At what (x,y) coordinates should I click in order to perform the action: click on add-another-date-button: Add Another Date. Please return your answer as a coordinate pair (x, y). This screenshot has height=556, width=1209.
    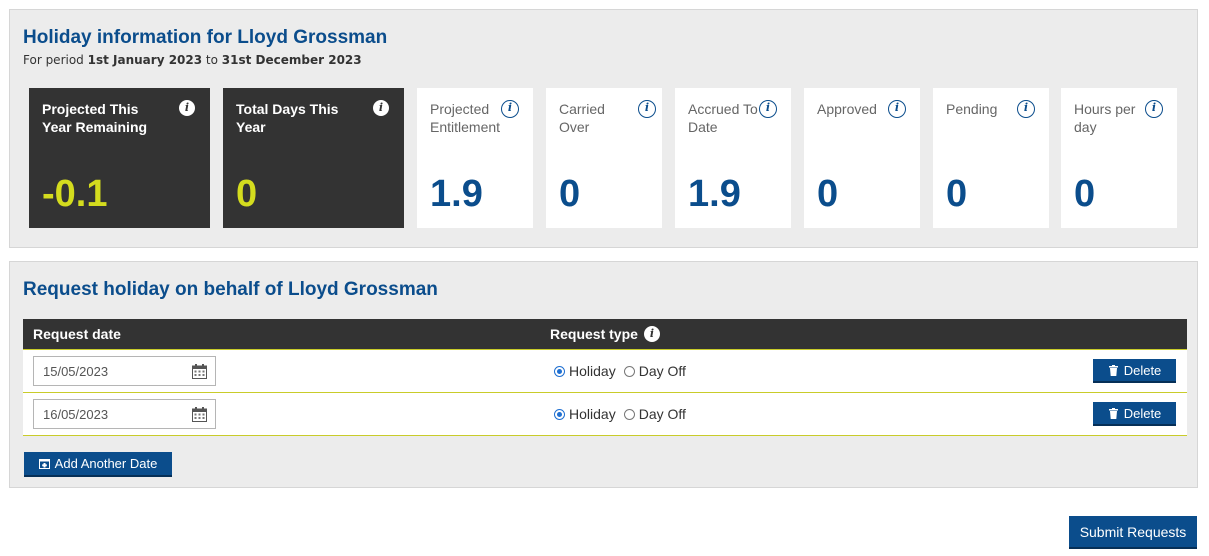
    Looking at the image, I should click on (98, 464).